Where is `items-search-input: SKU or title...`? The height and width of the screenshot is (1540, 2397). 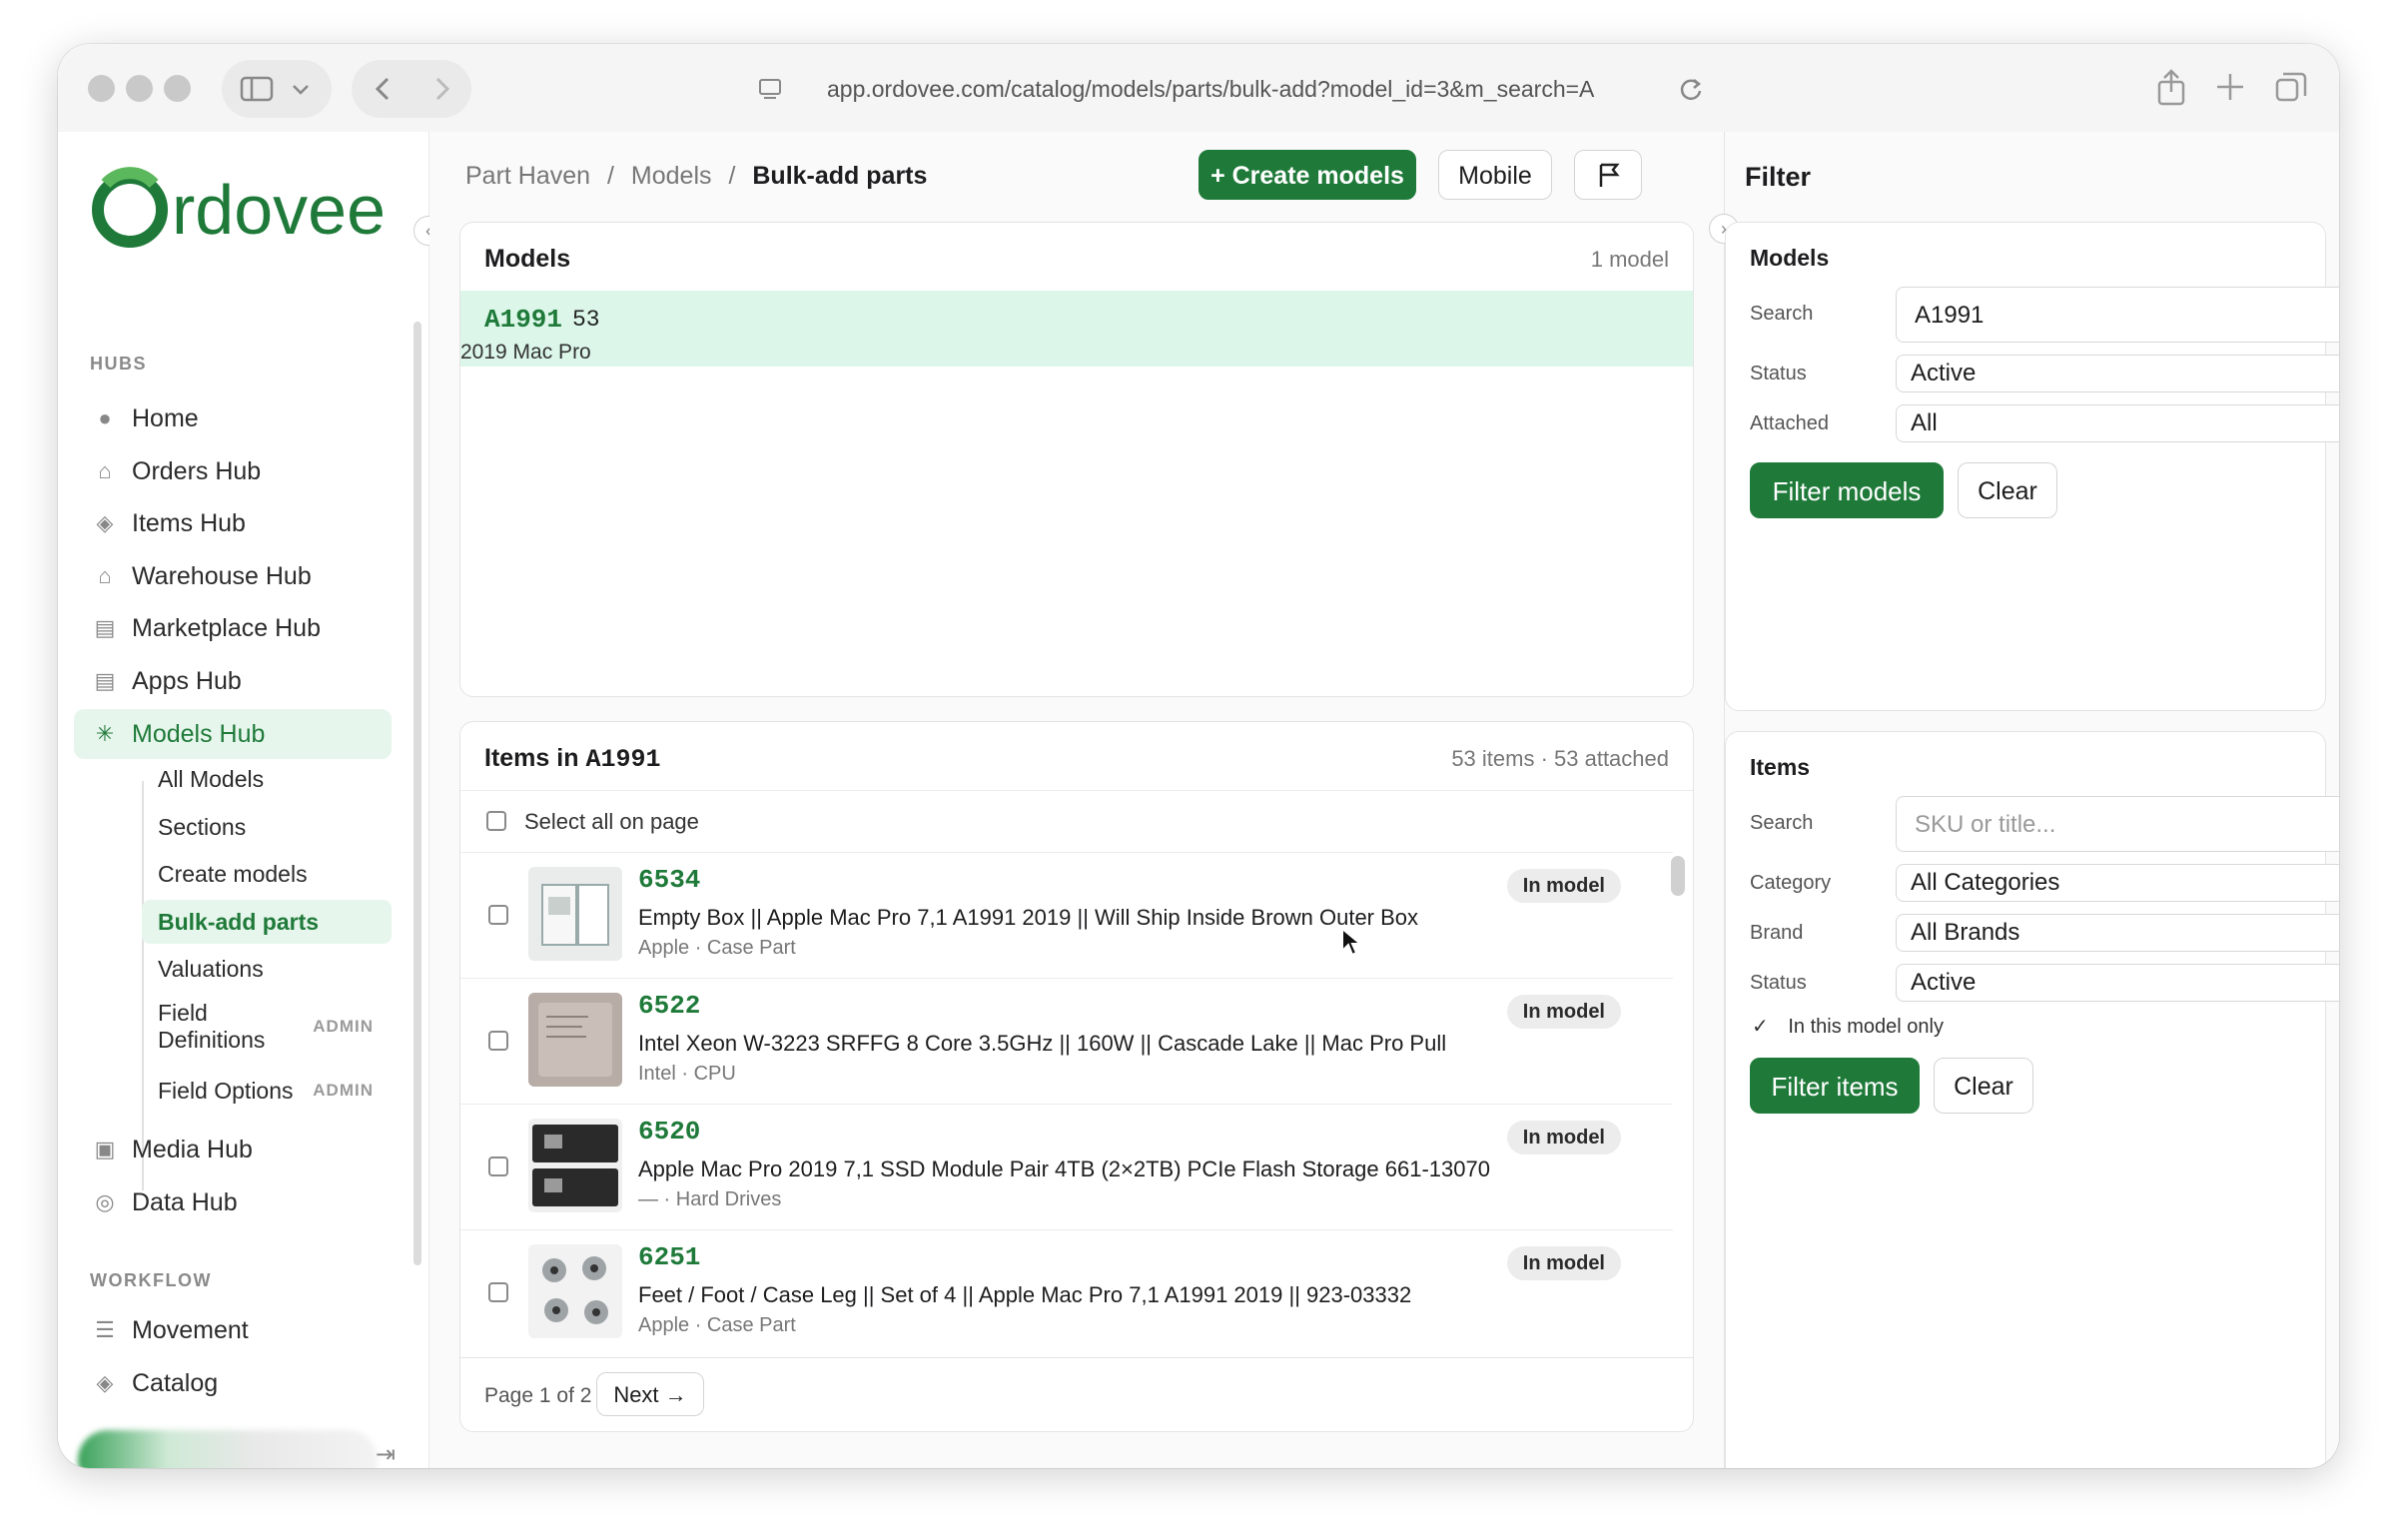 items-search-input: SKU or title... is located at coordinates (2118, 824).